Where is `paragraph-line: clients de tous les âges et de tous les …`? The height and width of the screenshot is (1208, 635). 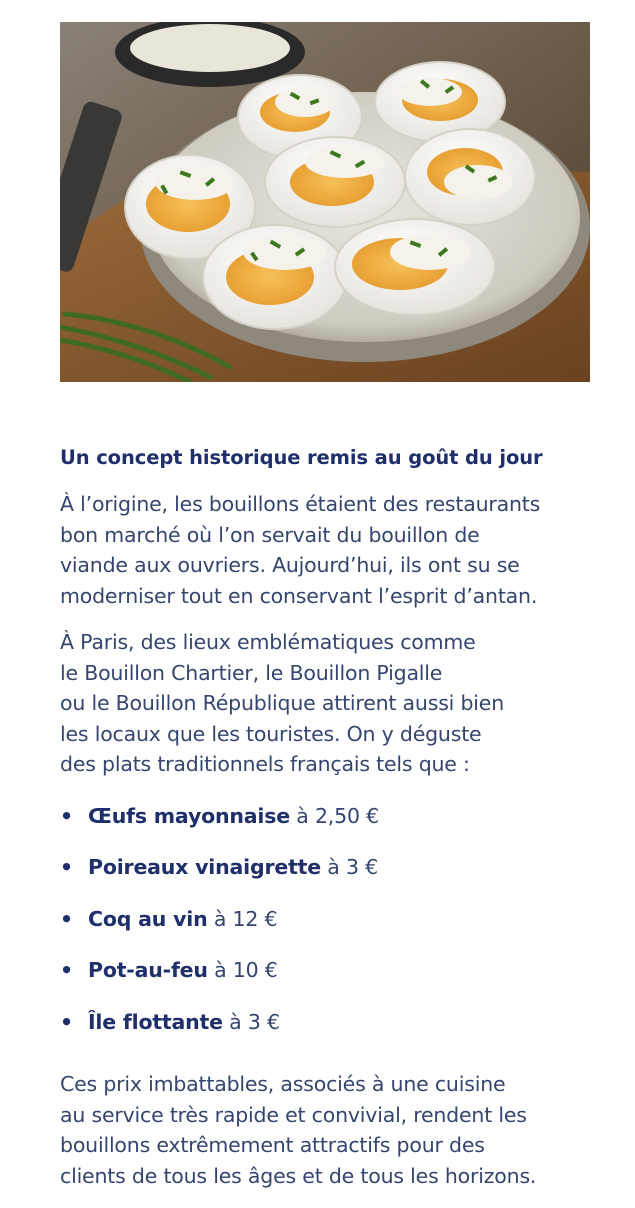 paragraph-line: clients de tous les âges et de tous les … is located at coordinates (298, 1175).